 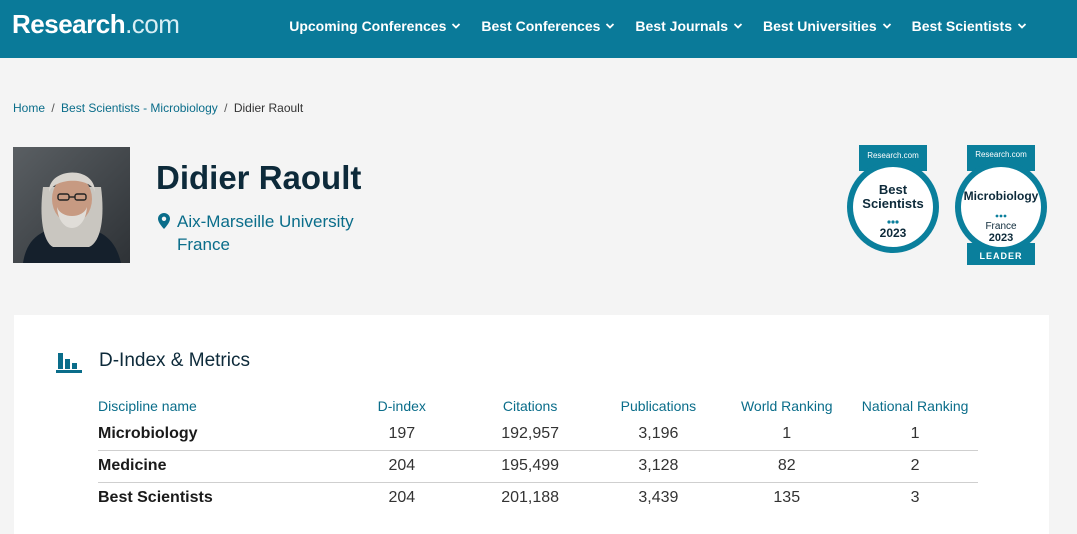 I want to click on metrics-section-header: D-Index & Metrics, so click(x=153, y=361).